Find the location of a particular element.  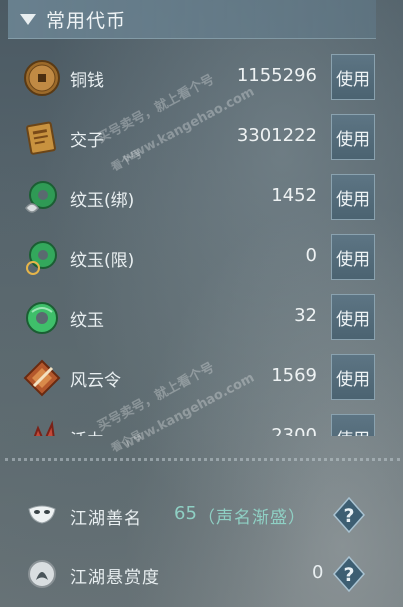

section-divider is located at coordinates (202, 459).